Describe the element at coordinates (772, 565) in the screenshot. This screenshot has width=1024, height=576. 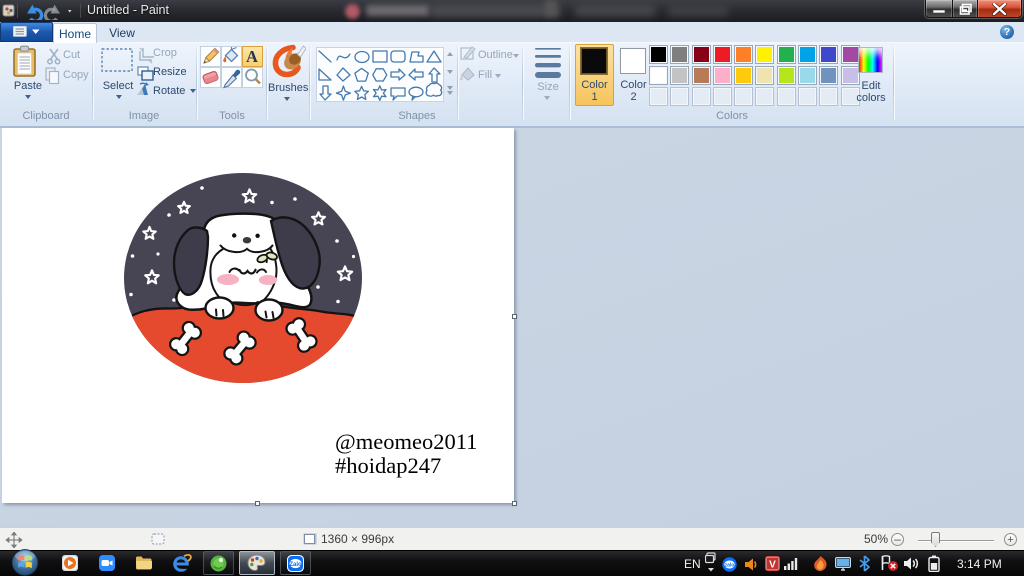
I see `svg-text: V` at that location.